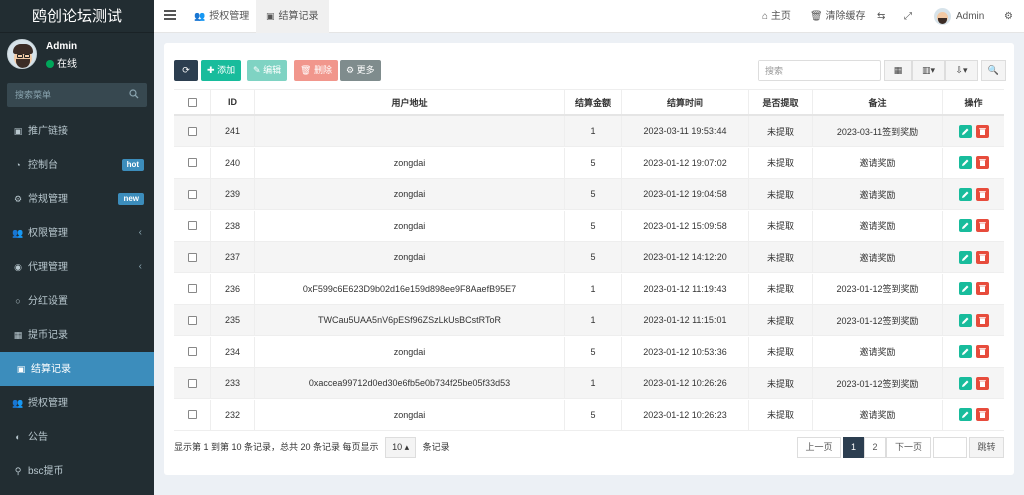  I want to click on clear-cache-link: 🗑 清除缓存, so click(837, 16).